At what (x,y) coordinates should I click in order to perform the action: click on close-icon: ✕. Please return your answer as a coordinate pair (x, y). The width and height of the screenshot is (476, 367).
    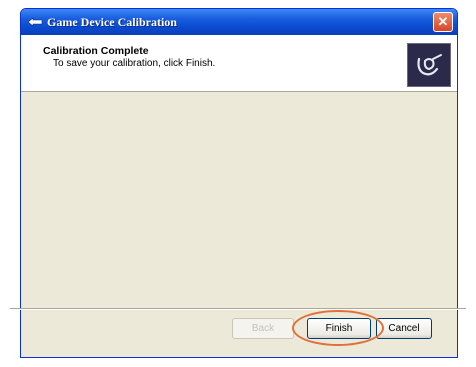
    Looking at the image, I should click on (443, 21).